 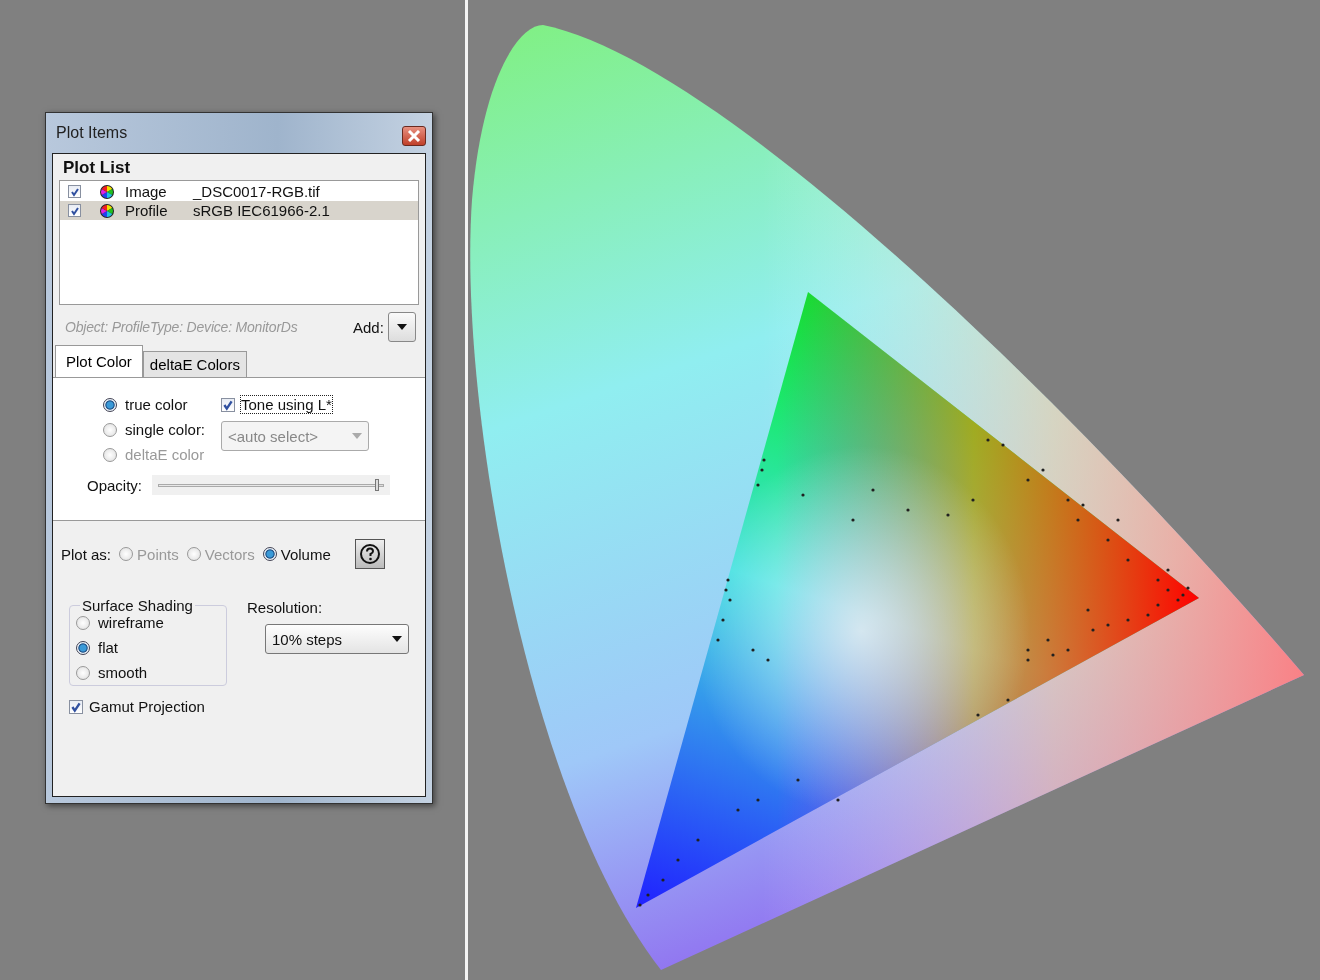 I want to click on help-icon, so click(x=369, y=554).